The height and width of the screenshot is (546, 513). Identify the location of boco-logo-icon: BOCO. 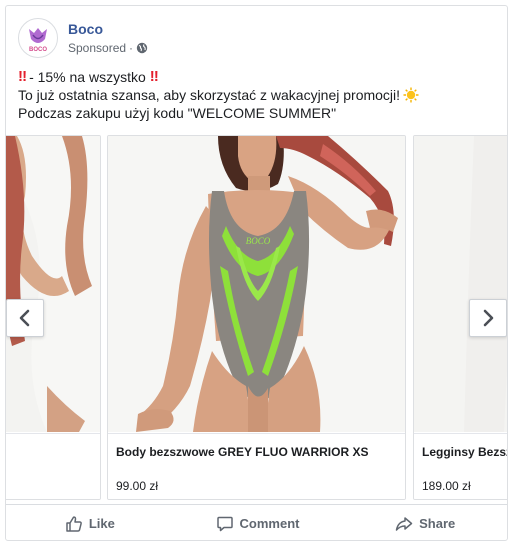
(38, 38).